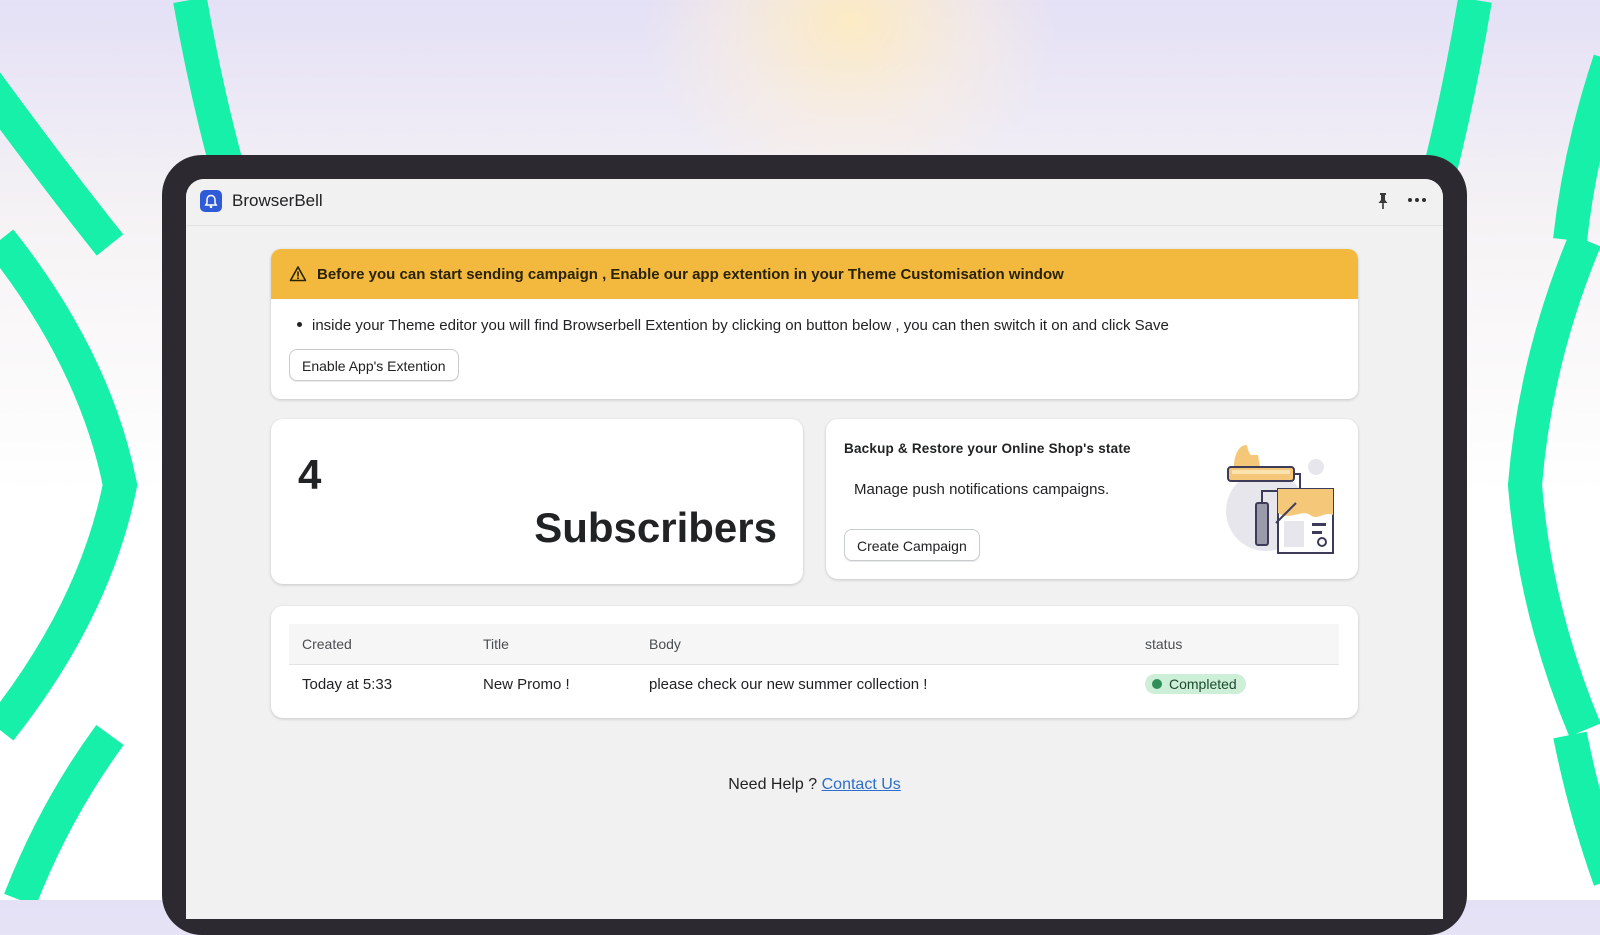 The height and width of the screenshot is (935, 1600). What do you see at coordinates (1457, 87) in the screenshot?
I see `right-arc-upper` at bounding box center [1457, 87].